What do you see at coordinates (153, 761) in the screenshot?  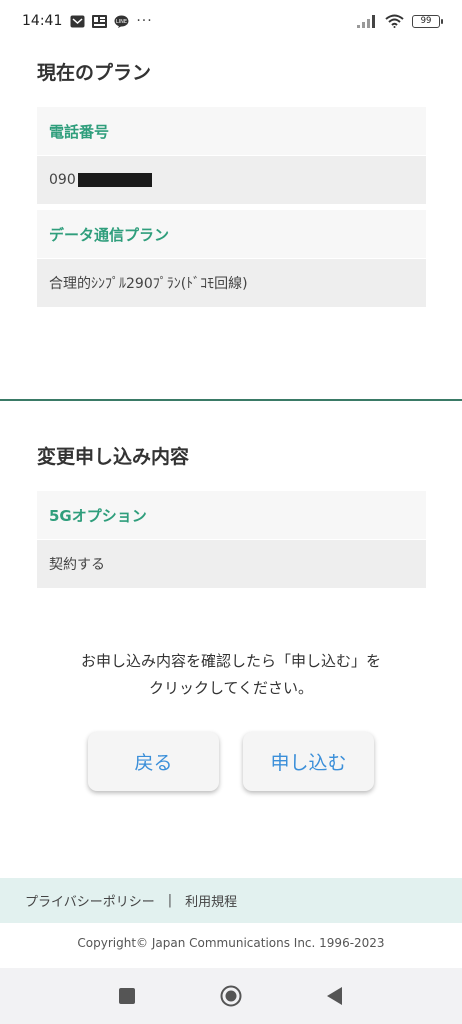 I see `back-button: 戻る` at bounding box center [153, 761].